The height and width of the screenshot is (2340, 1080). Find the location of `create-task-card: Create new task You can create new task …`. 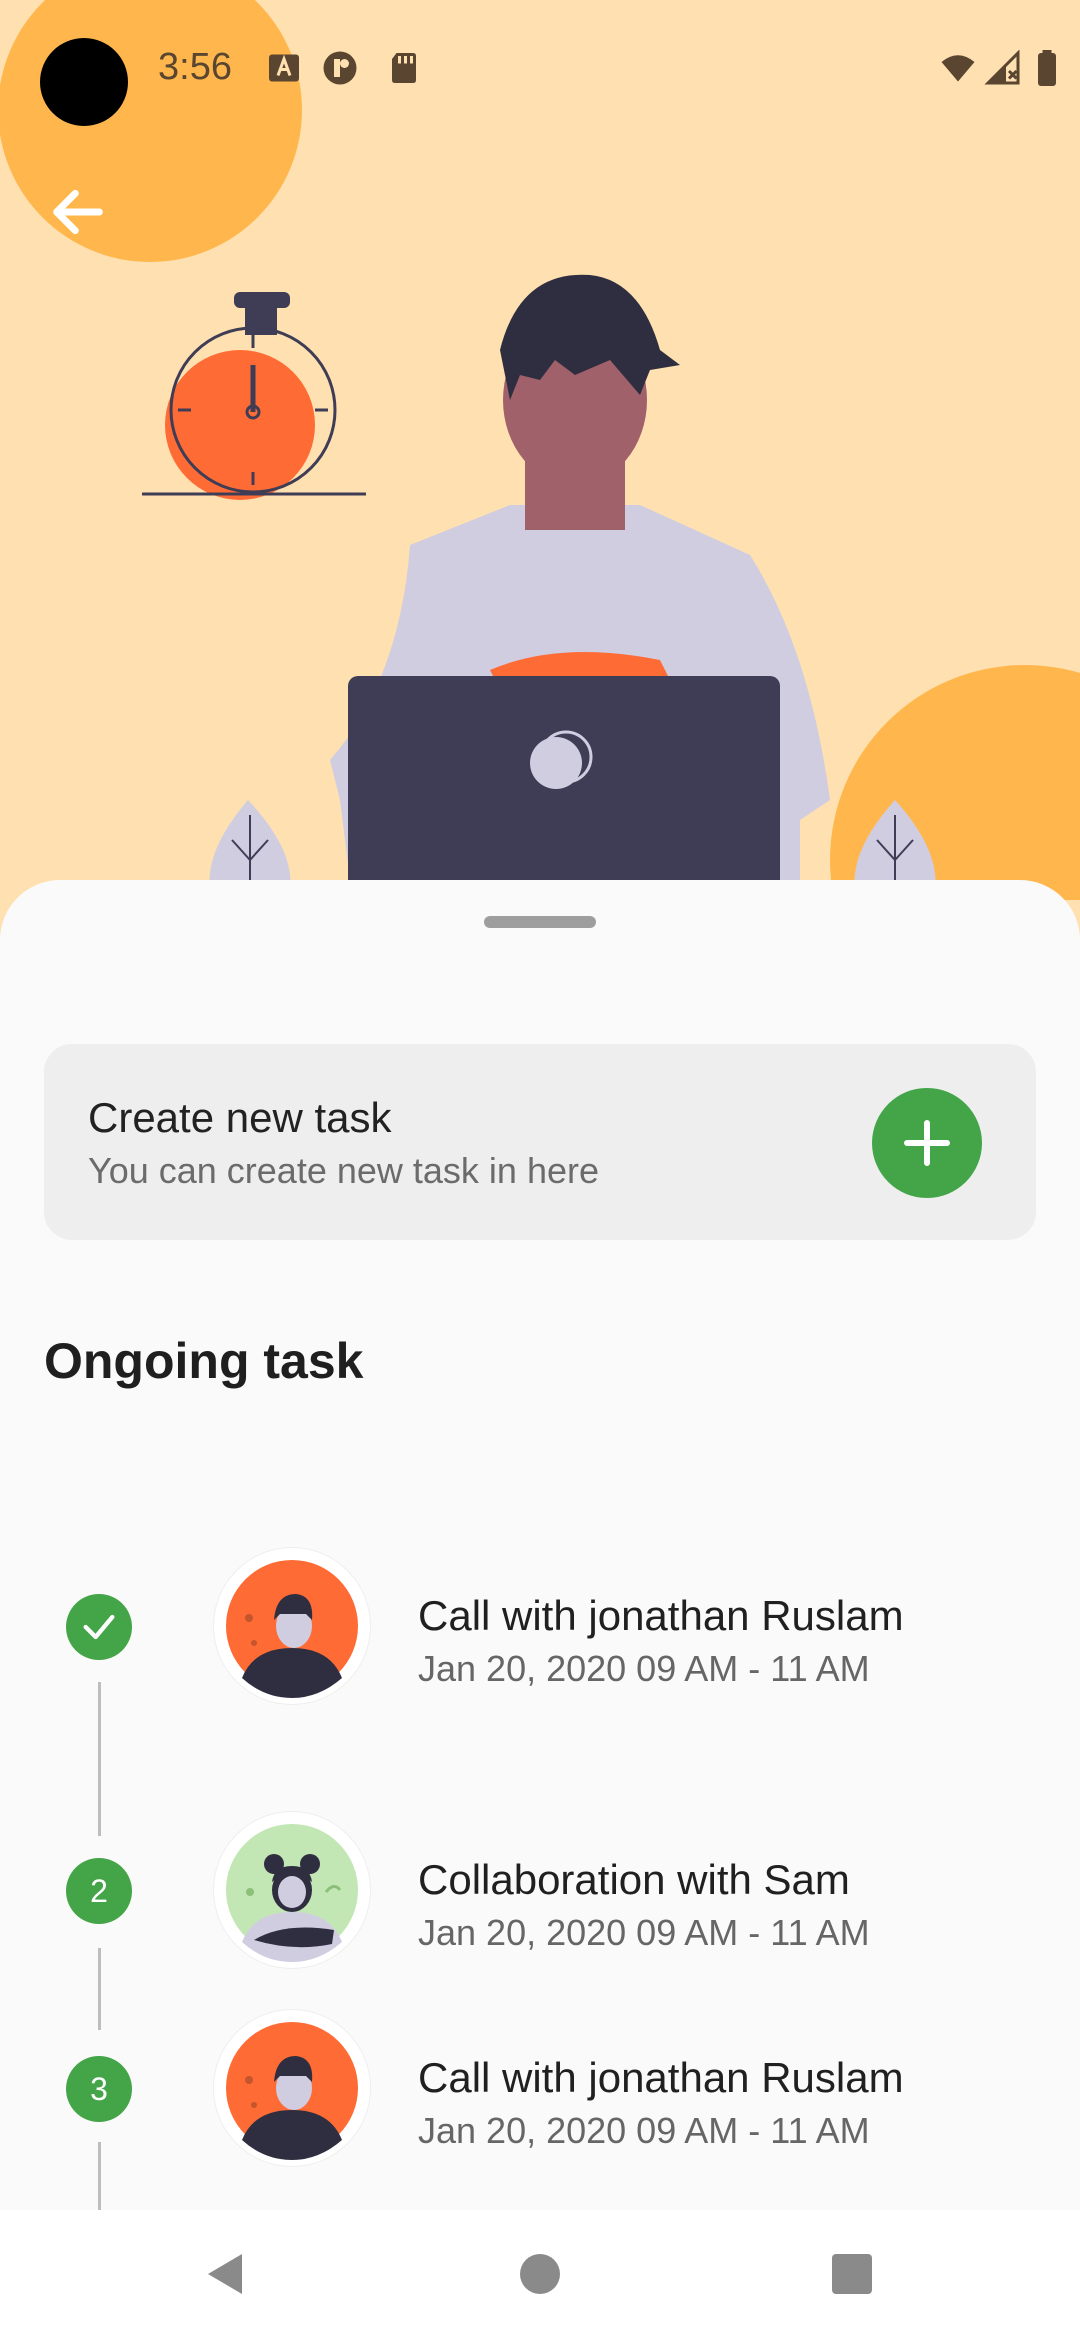

create-task-card: Create new task You can create new task … is located at coordinates (540, 1142).